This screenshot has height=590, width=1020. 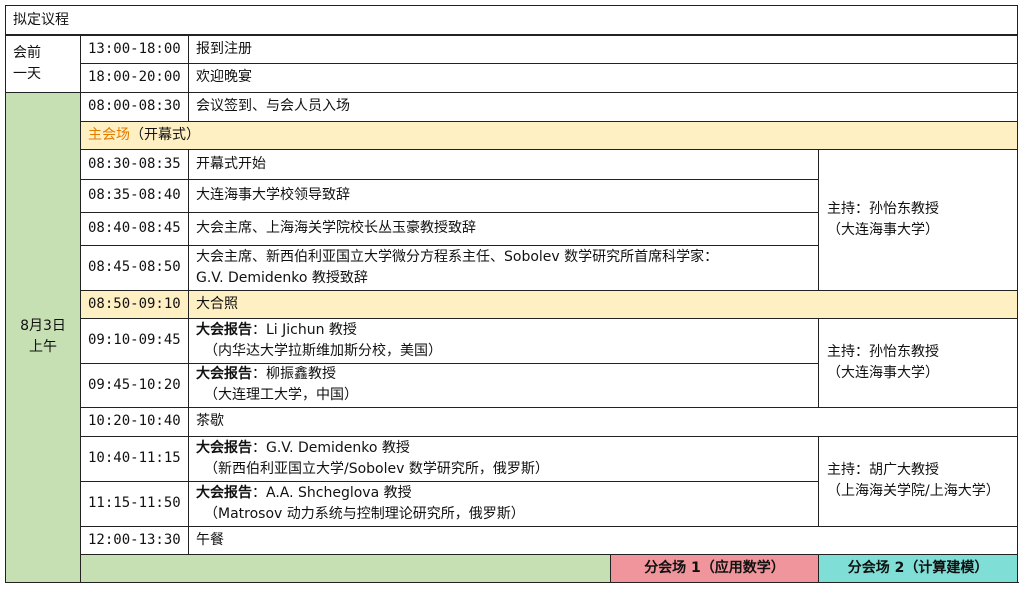 What do you see at coordinates (109, 134) in the screenshot?
I see `venue-name: 主会场` at bounding box center [109, 134].